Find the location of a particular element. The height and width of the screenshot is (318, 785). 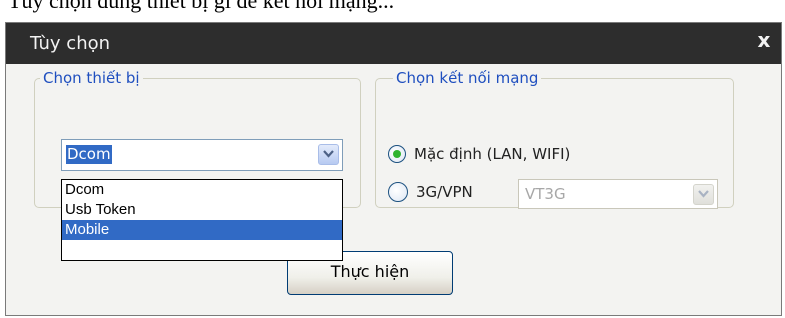

device-option-usb-token: Usb Token is located at coordinates (202, 210).